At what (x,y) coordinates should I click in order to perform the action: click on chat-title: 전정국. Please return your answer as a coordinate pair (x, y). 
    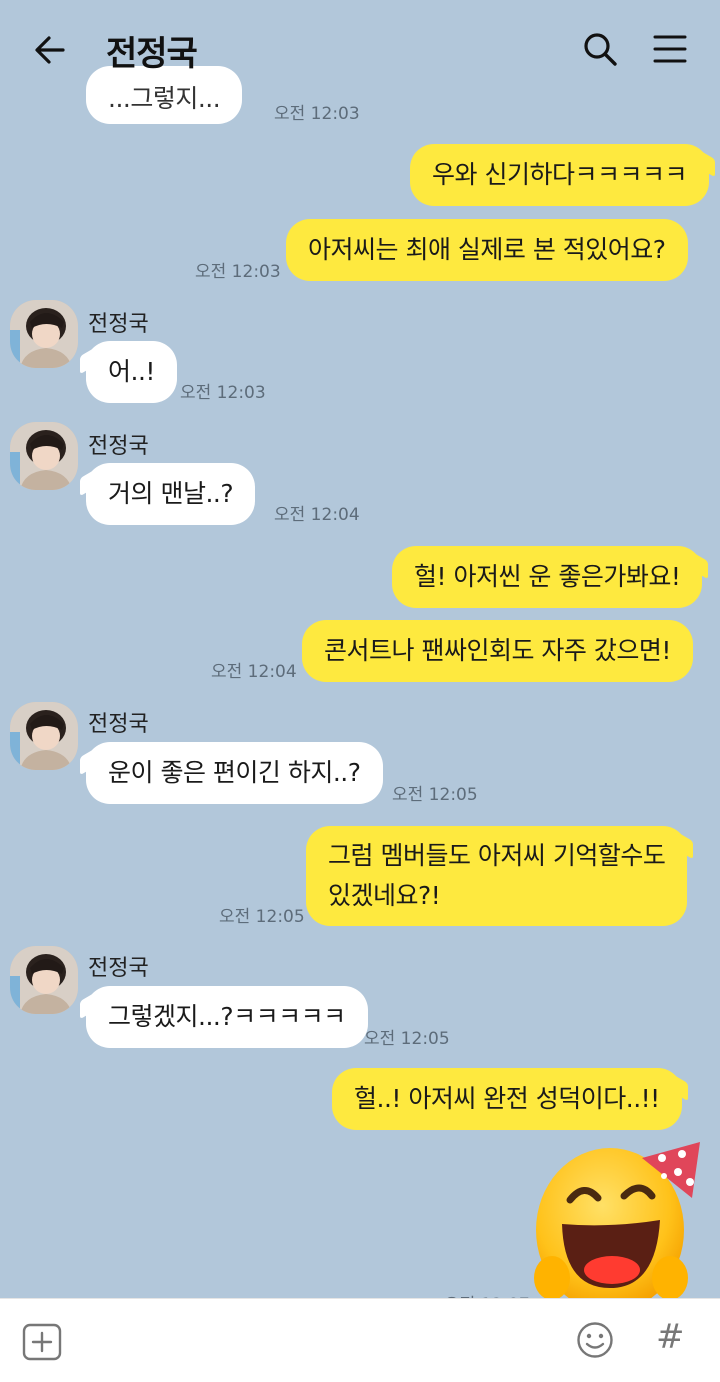
    Looking at the image, I should click on (152, 54).